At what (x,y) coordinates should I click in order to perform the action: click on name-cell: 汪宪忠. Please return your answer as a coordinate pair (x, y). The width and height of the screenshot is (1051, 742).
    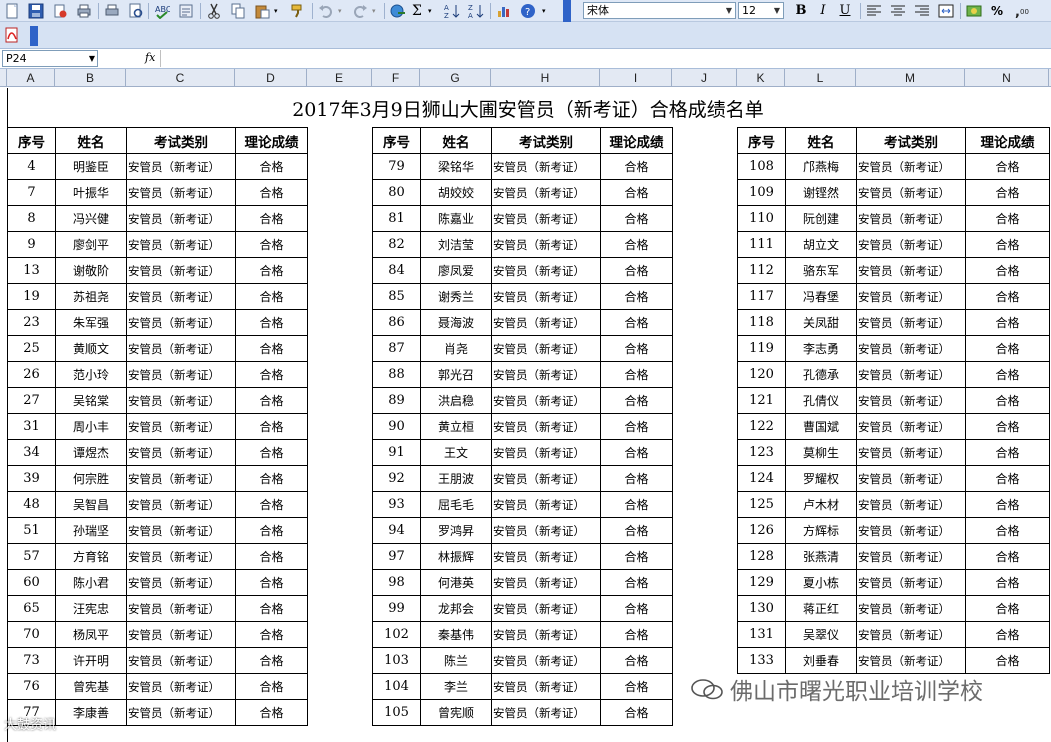
    Looking at the image, I should click on (91, 608).